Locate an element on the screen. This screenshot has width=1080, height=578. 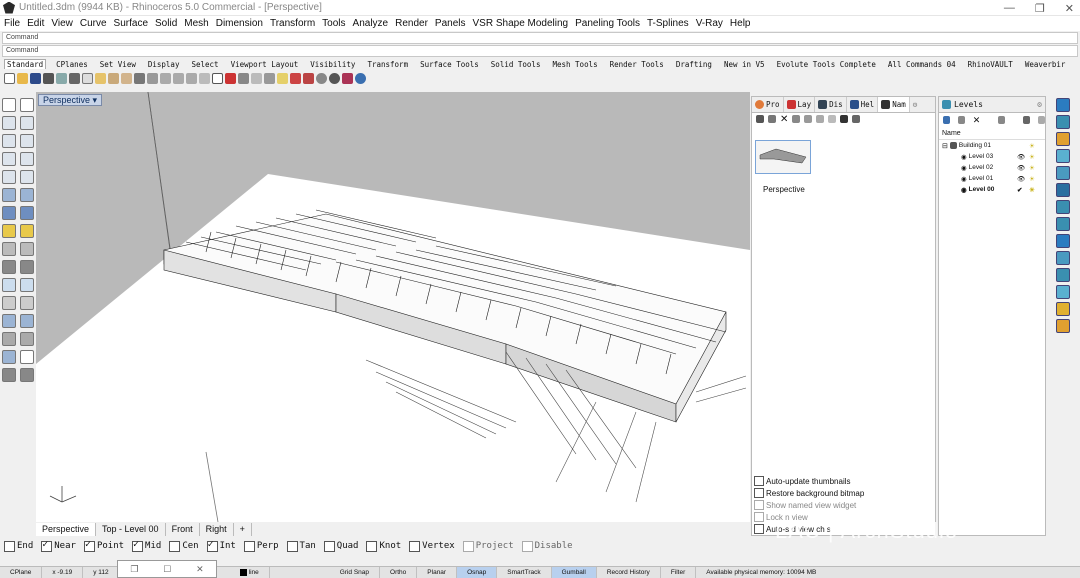
tab-surface-tools: Surface Tools is located at coordinates (449, 64).